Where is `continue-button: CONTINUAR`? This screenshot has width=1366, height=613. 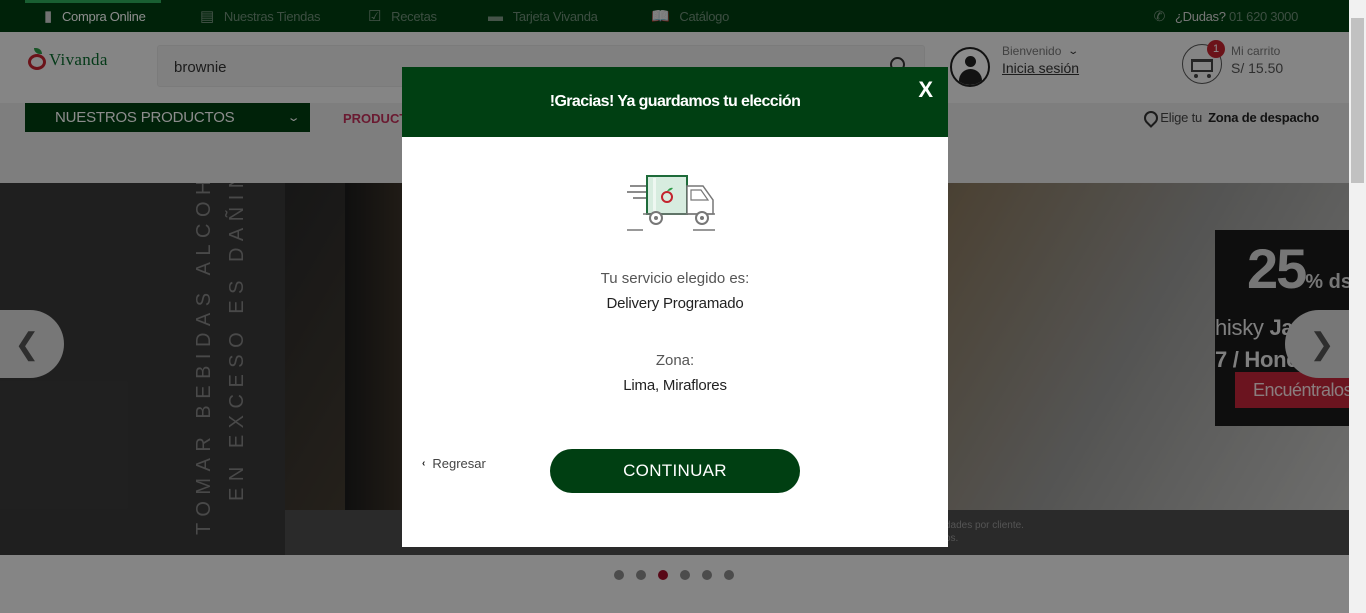 continue-button: CONTINUAR is located at coordinates (675, 471).